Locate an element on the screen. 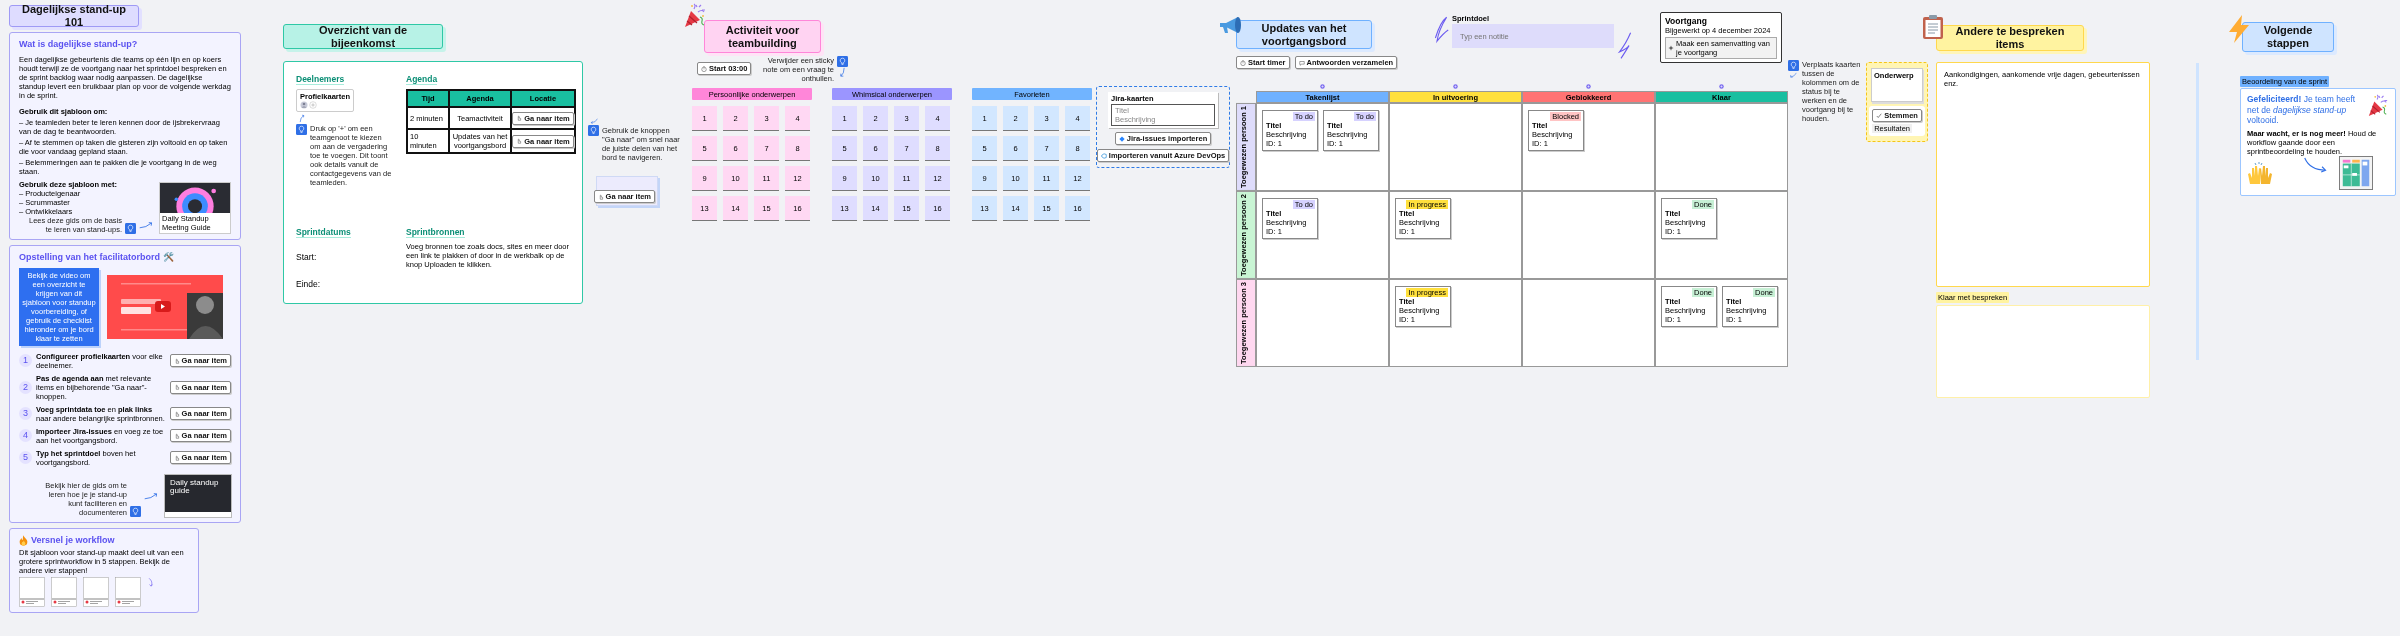 This screenshot has height=636, width=2400. section-title: Dagelijkse stand-up 101 is located at coordinates (74, 16).